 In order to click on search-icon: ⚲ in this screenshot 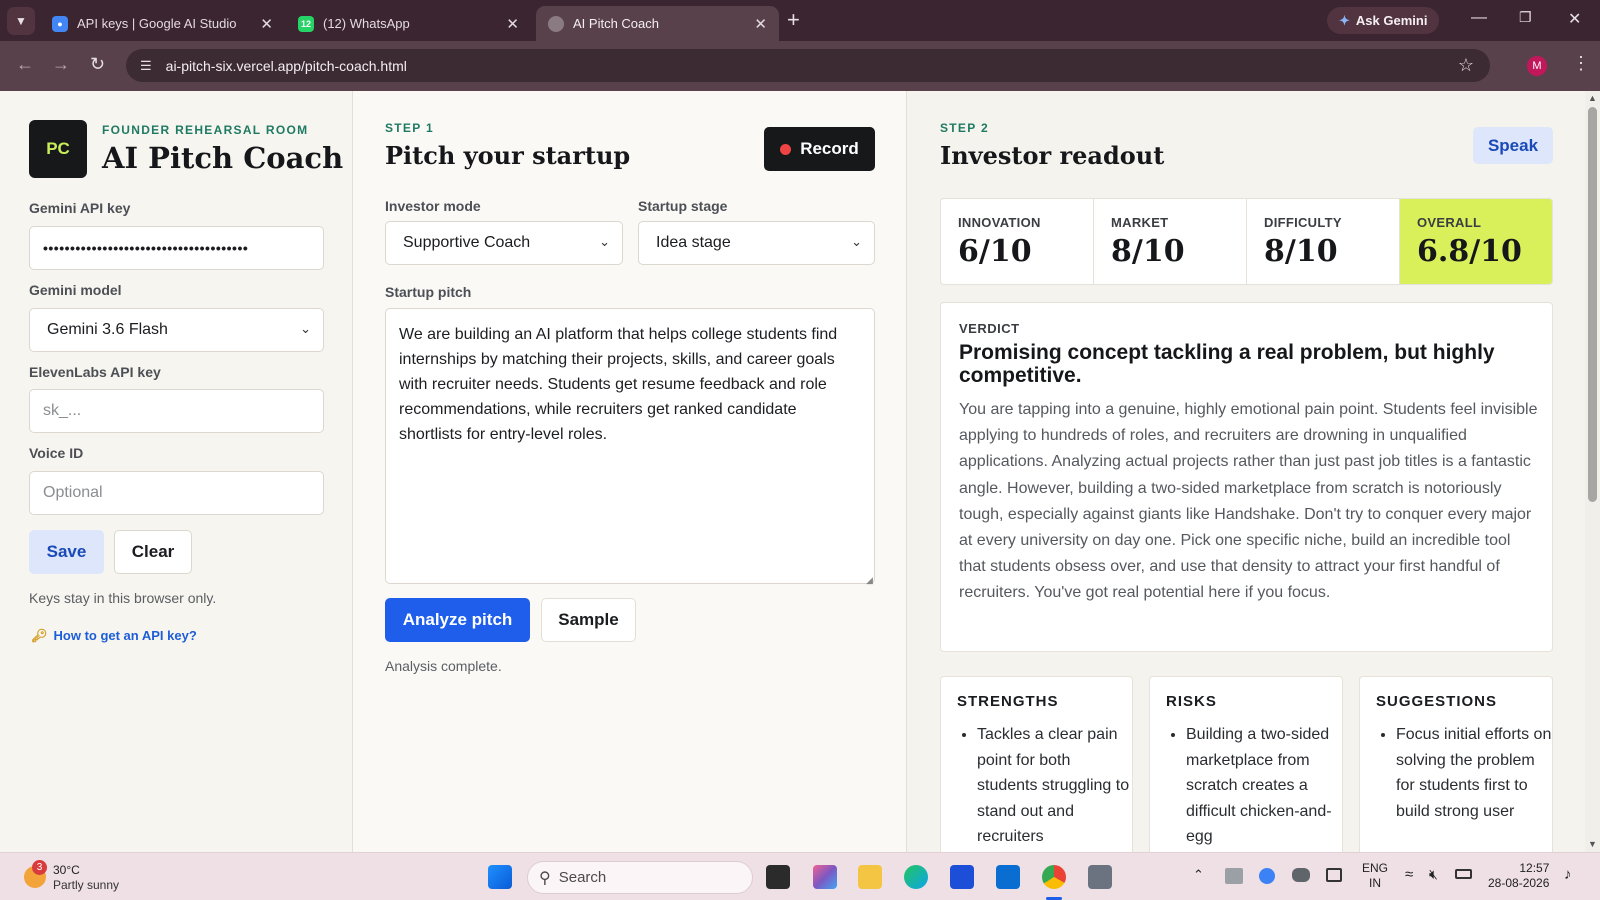, I will do `click(545, 878)`.